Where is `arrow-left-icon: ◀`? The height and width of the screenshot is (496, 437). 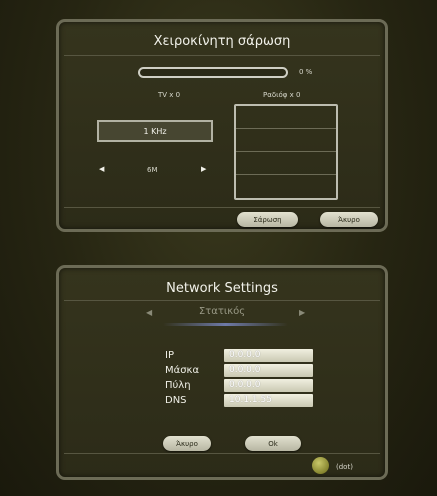 arrow-left-icon: ◀ is located at coordinates (101, 169).